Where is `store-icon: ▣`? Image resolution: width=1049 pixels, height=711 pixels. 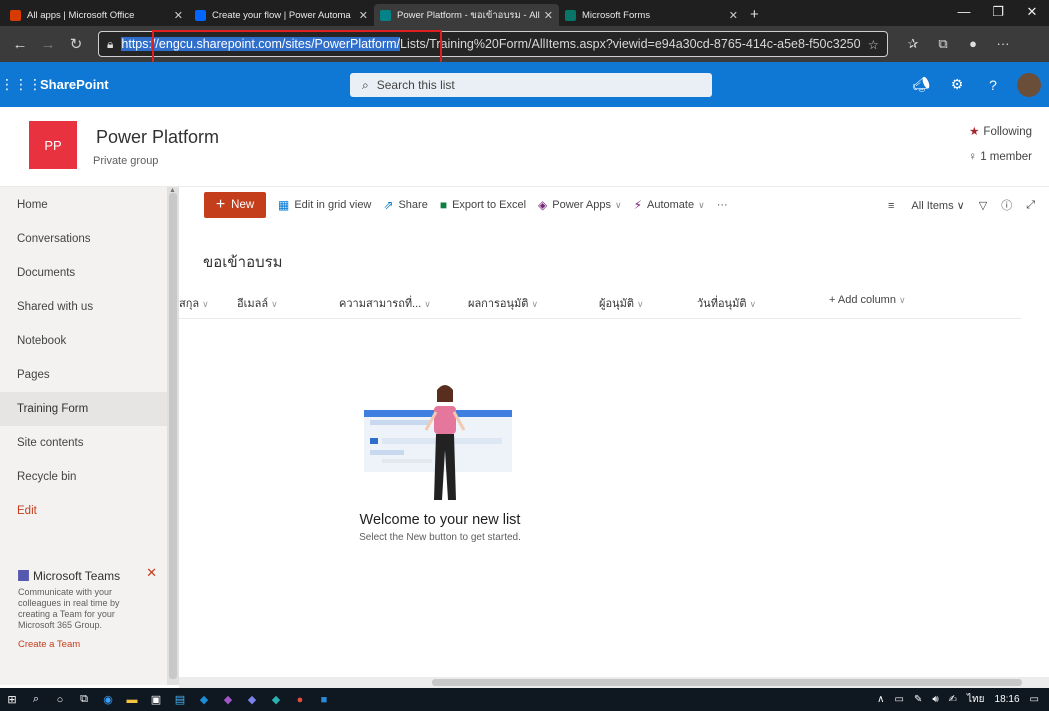
store-icon: ▣ is located at coordinates (156, 699).